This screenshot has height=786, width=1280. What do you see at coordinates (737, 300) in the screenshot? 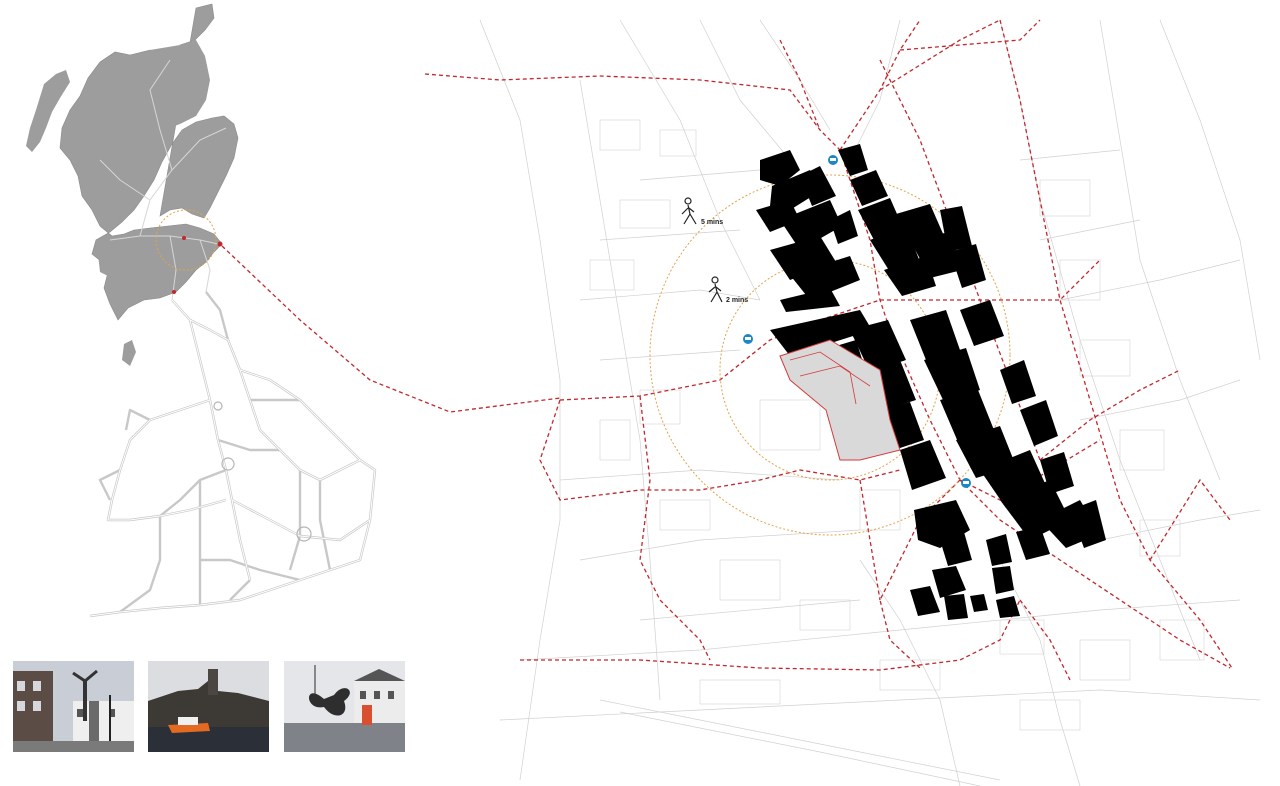
I see `walk-time-label-2min: 2 mins` at bounding box center [737, 300].